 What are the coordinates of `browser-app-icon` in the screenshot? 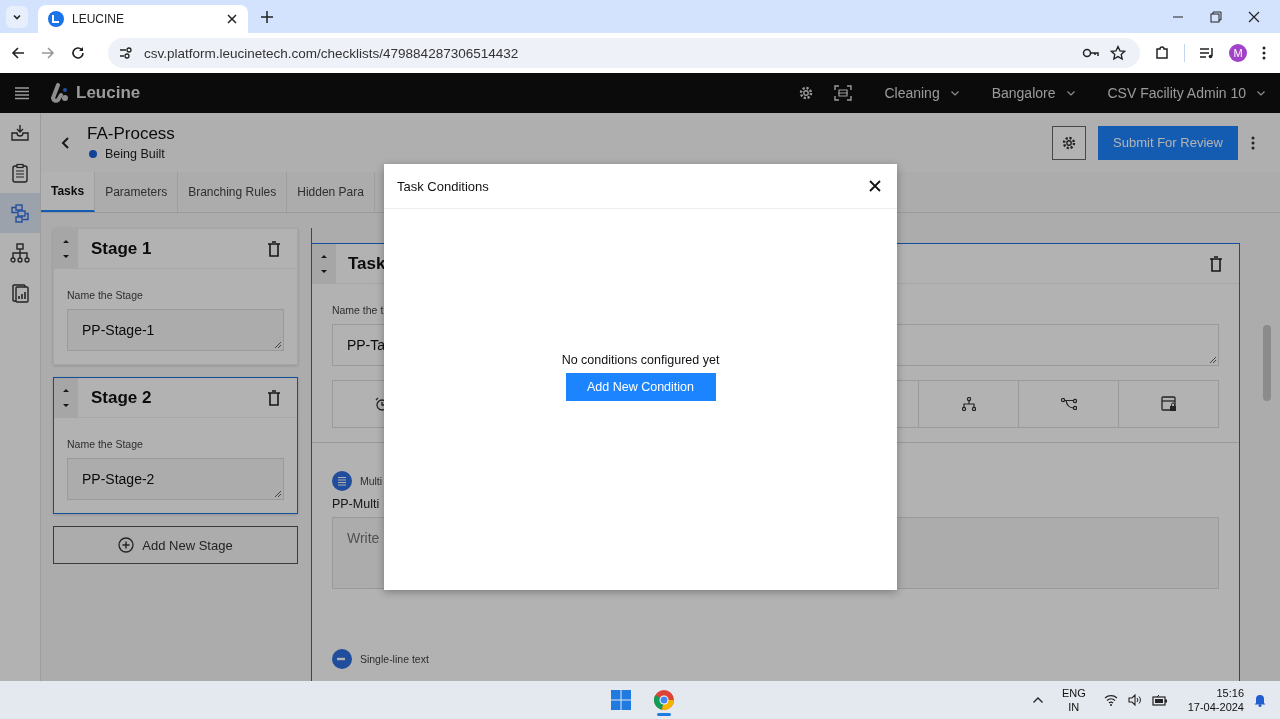 It's located at (664, 700).